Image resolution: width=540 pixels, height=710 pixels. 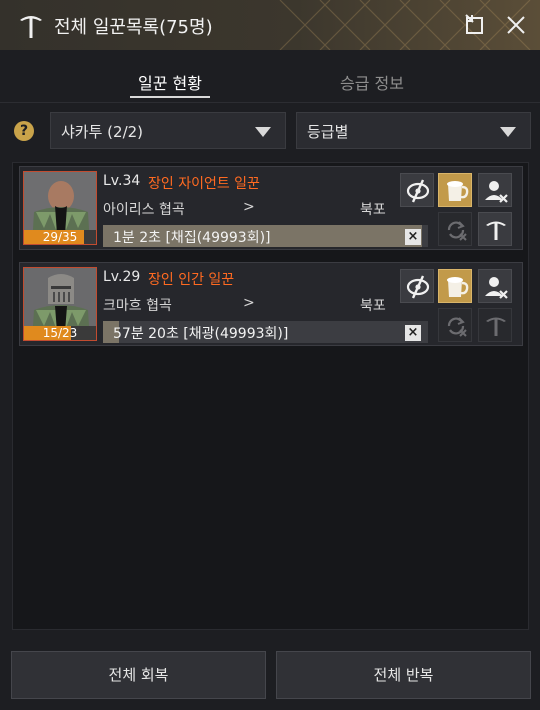 I want to click on close-icon, so click(x=516, y=25).